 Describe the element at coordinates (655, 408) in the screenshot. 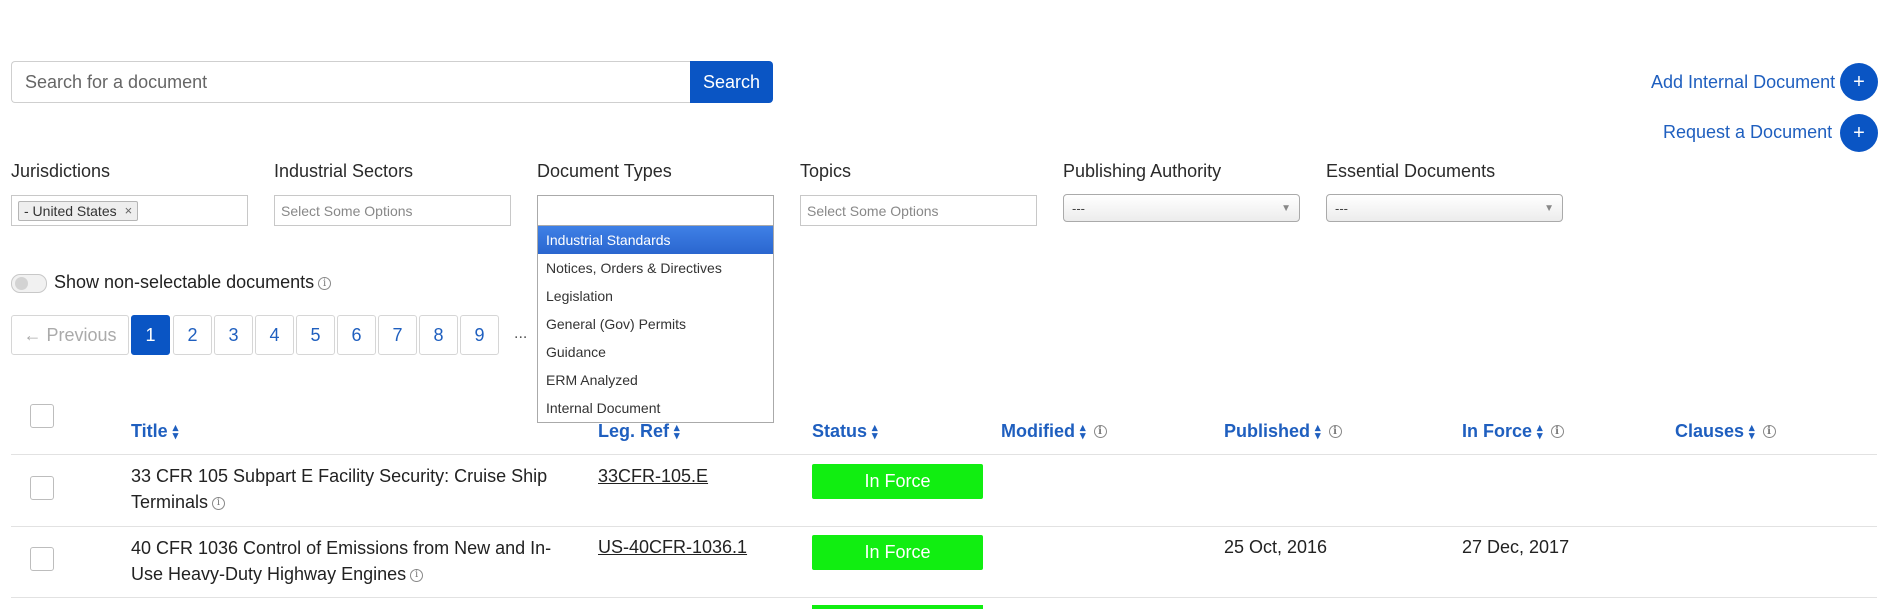

I see `document-type-option: Internal Document` at that location.